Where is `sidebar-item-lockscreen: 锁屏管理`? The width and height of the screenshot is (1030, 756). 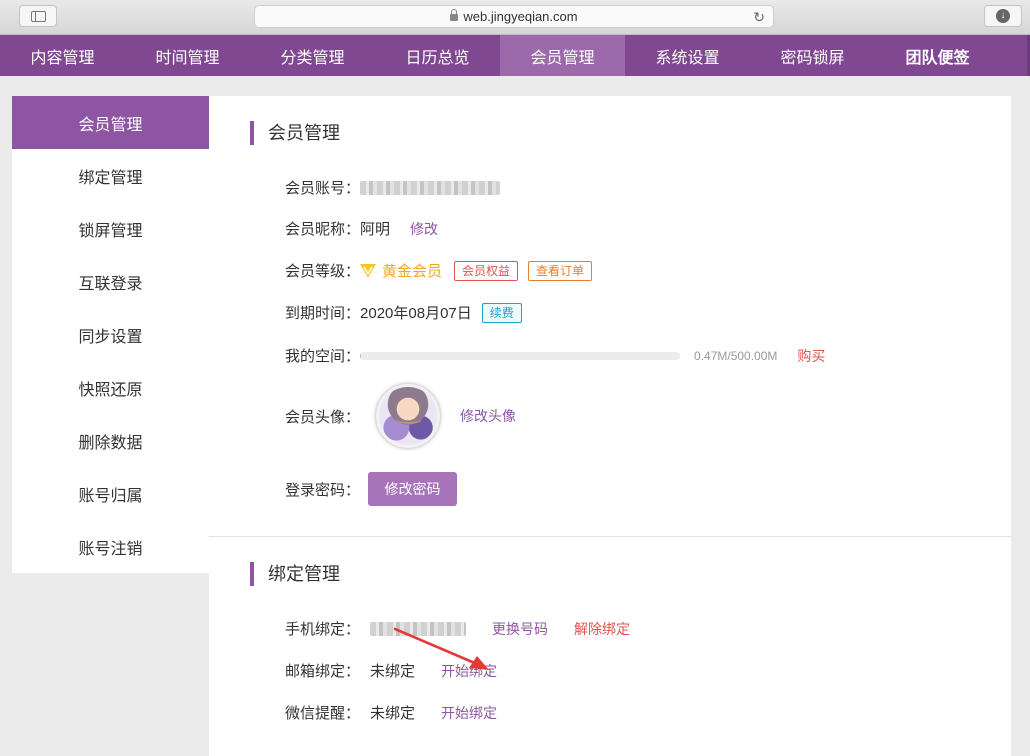
sidebar-item-lockscreen: 锁屏管理 is located at coordinates (110, 228).